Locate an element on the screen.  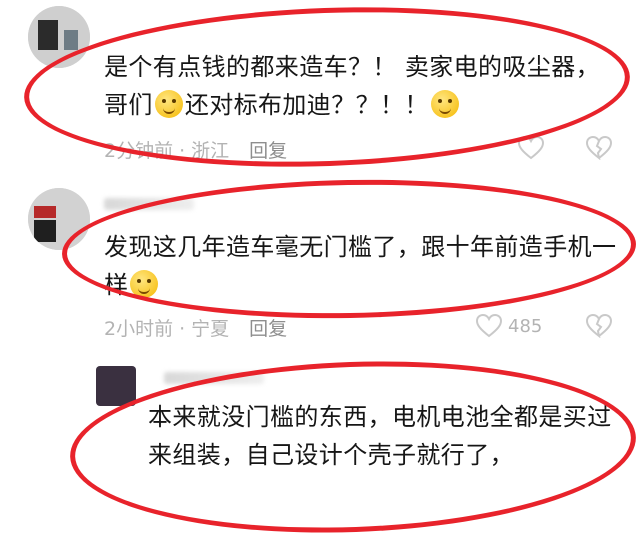
shocked-face-emoji-icon is located at coordinates (168, 104).